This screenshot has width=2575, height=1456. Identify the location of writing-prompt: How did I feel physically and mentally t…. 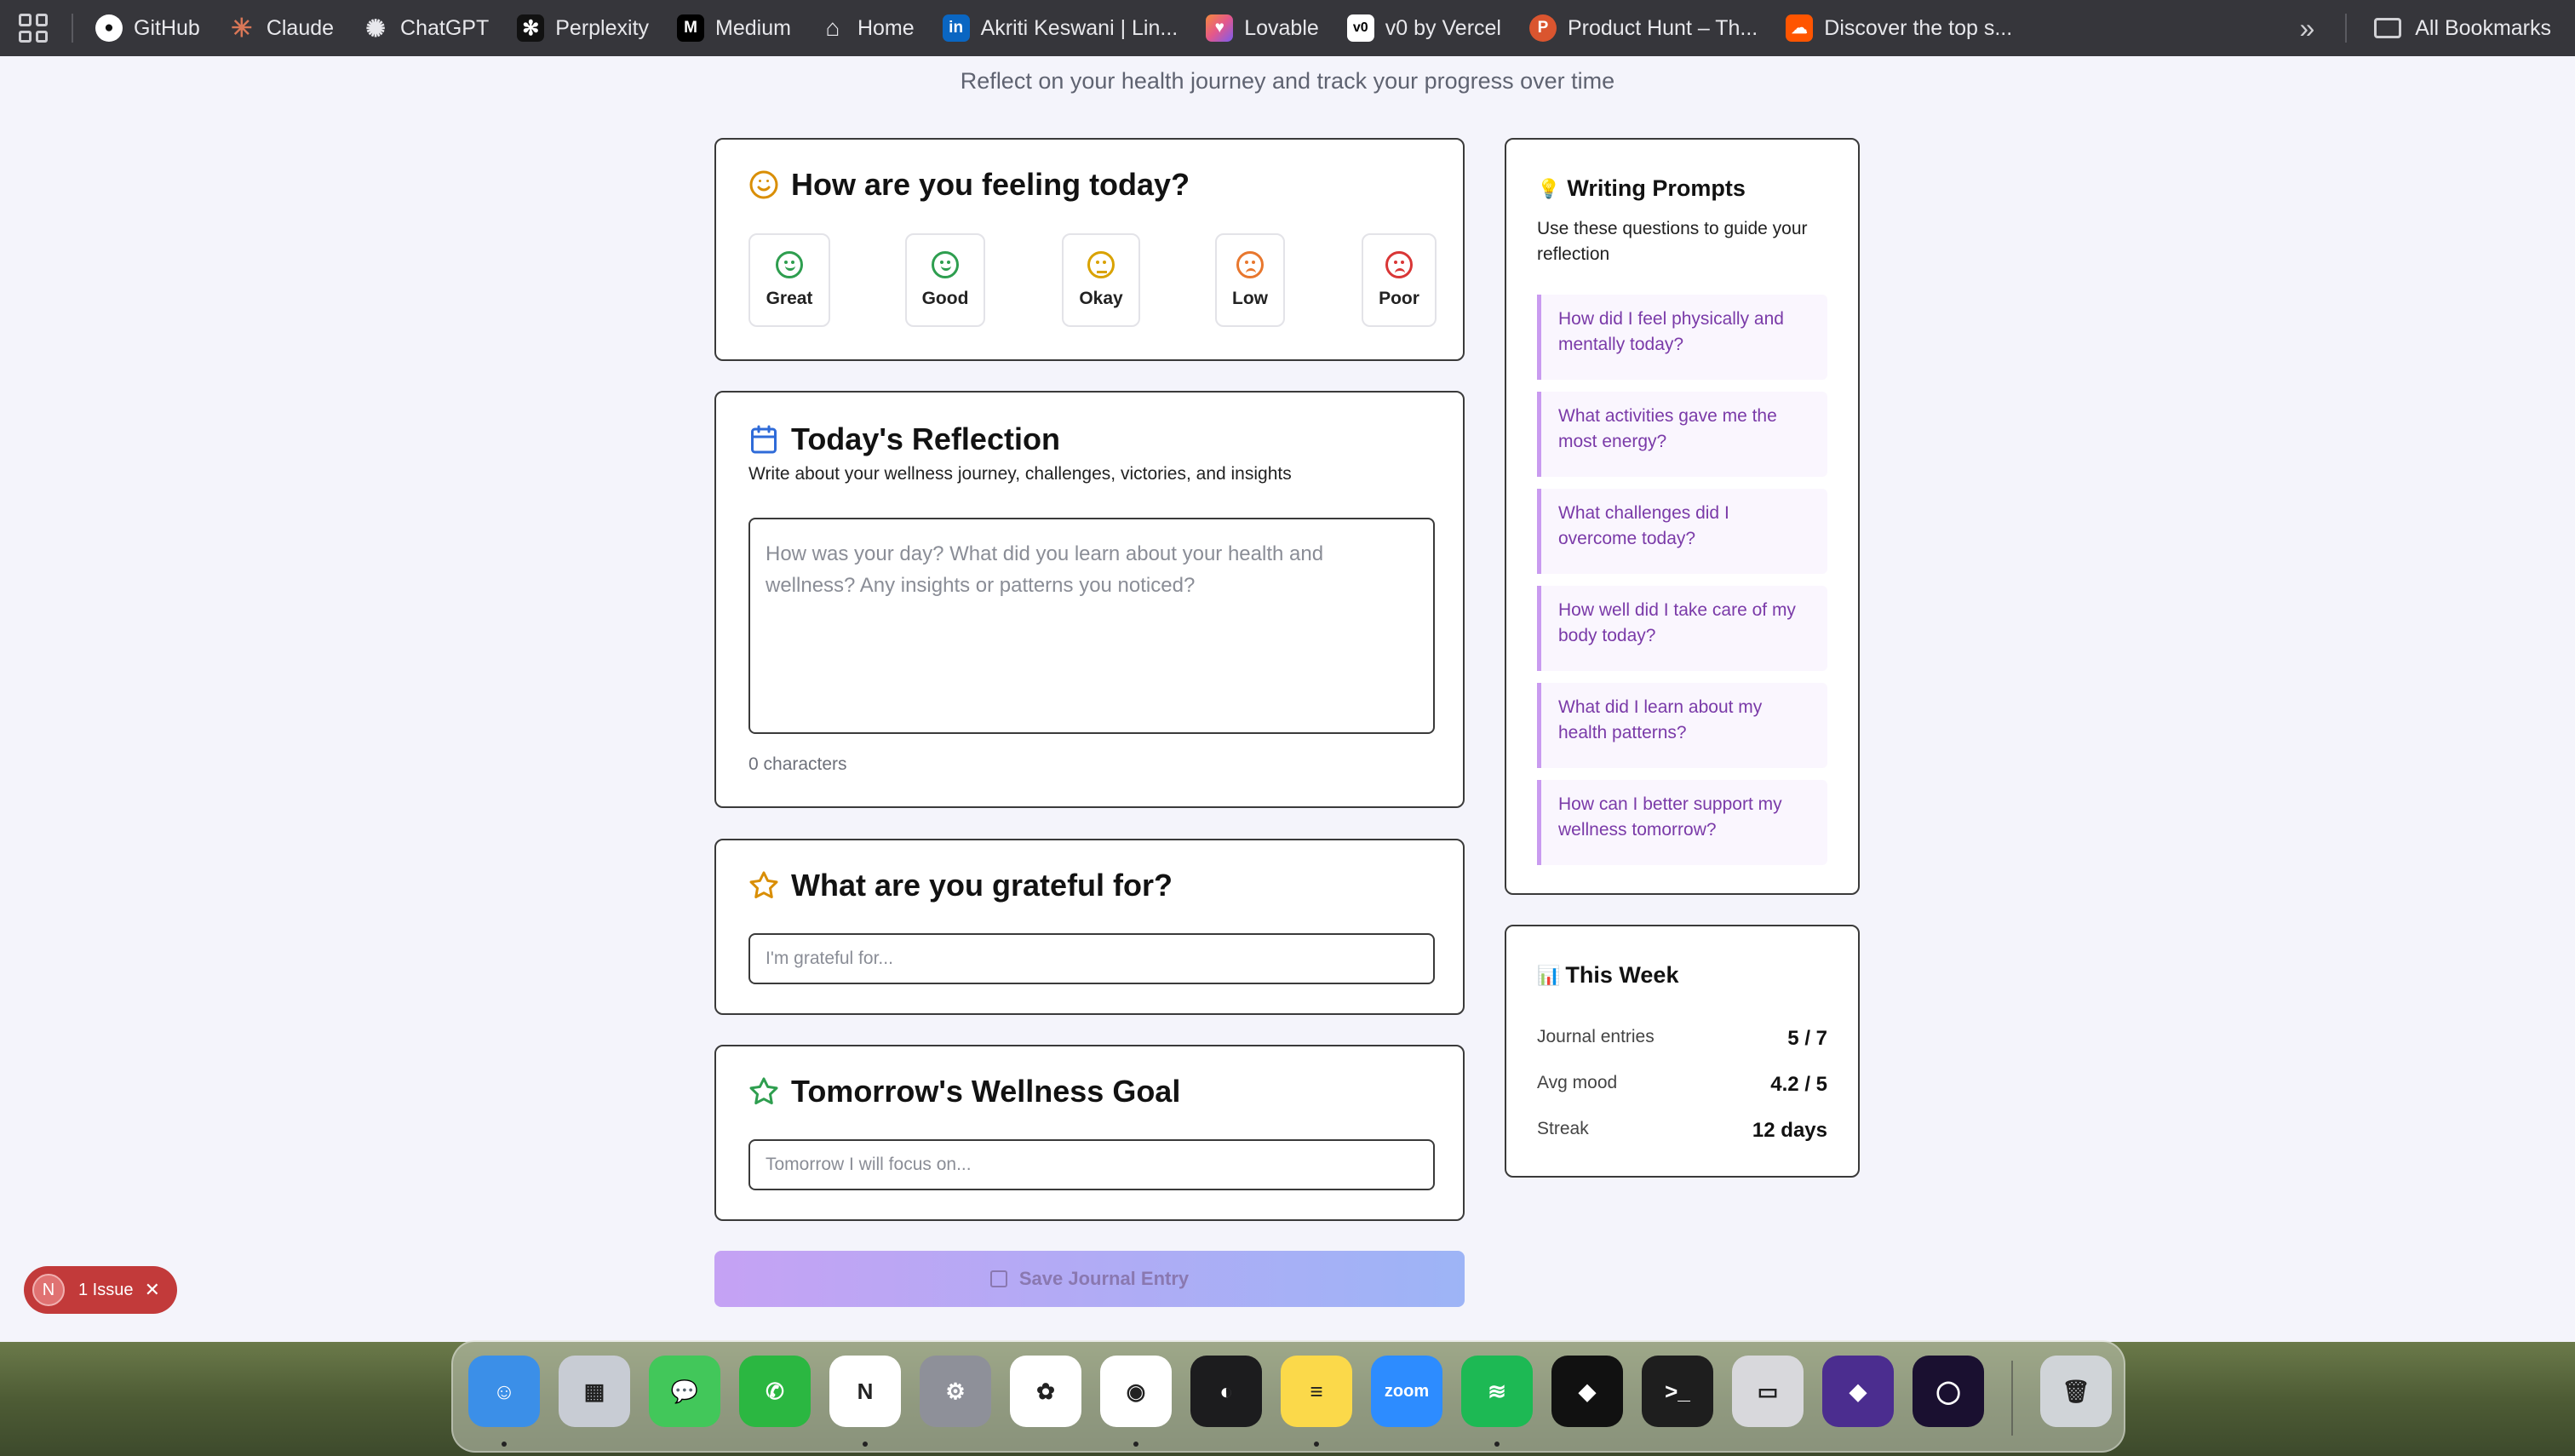
(1682, 338).